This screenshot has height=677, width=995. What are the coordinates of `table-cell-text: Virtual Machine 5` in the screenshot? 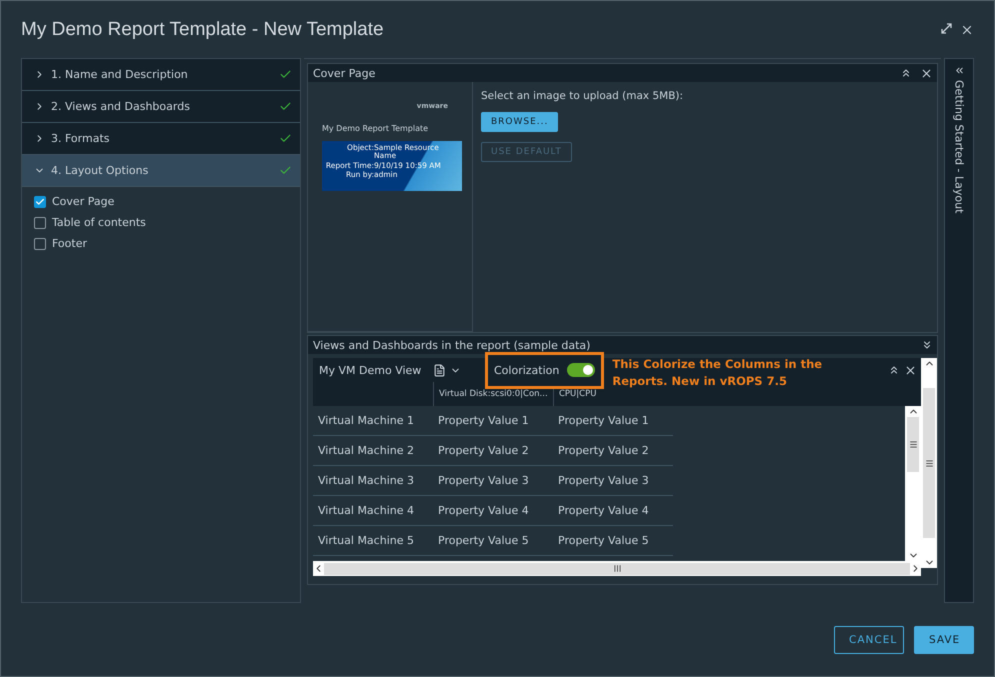 It's located at (366, 540).